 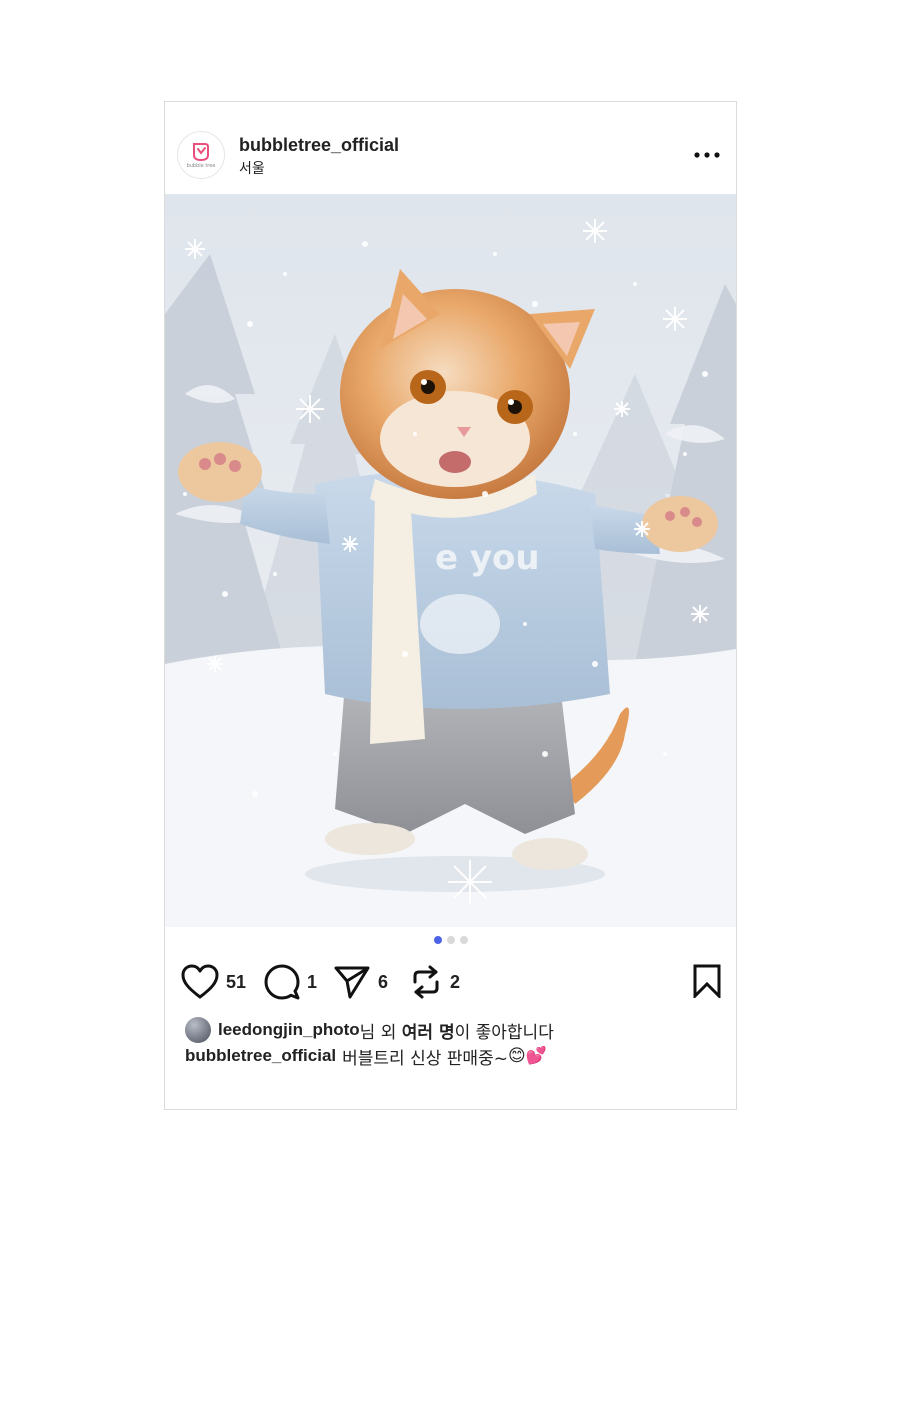 I want to click on like-count: 51, so click(x=236, y=981).